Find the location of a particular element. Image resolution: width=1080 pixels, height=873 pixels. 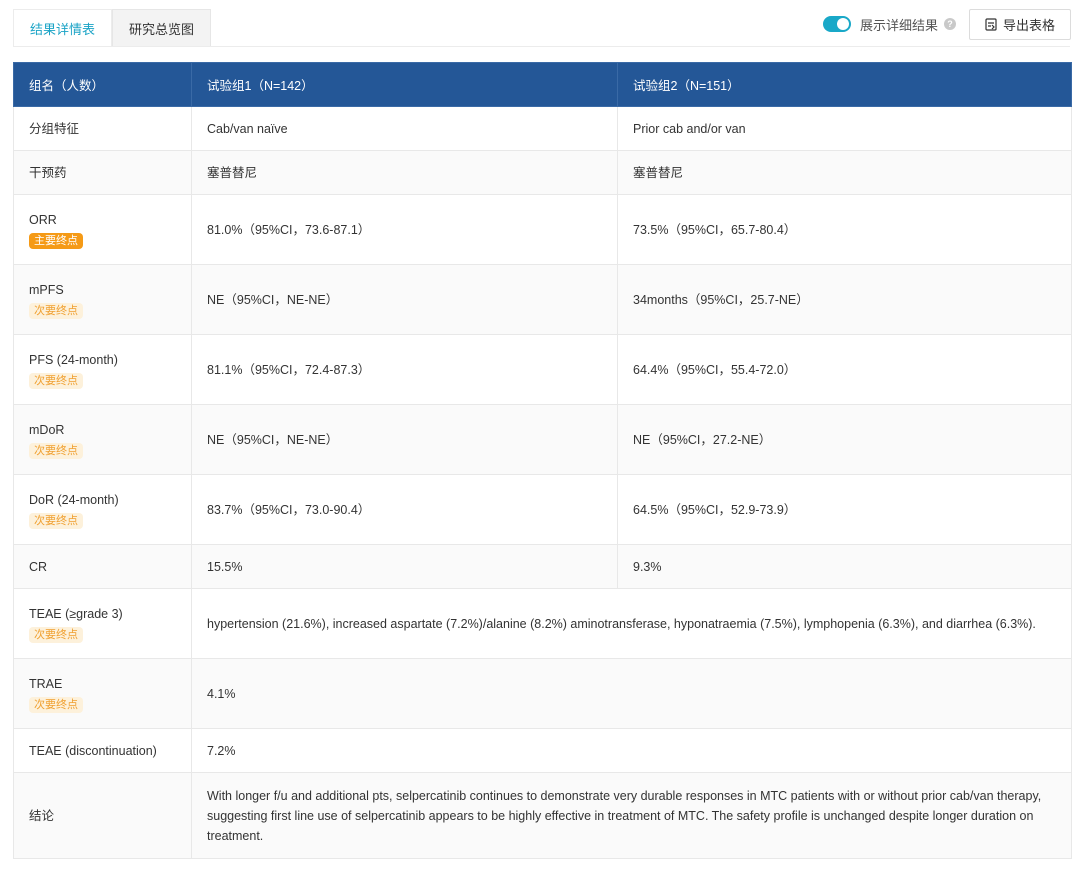

toggle-label: 展示详细结果 is located at coordinates (899, 25).